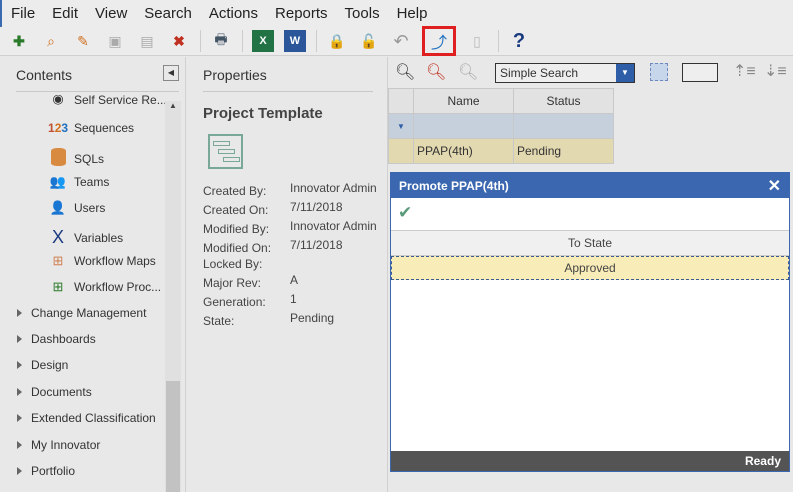  Describe the element at coordinates (225, 151) in the screenshot. I see `project-template-icon` at that location.